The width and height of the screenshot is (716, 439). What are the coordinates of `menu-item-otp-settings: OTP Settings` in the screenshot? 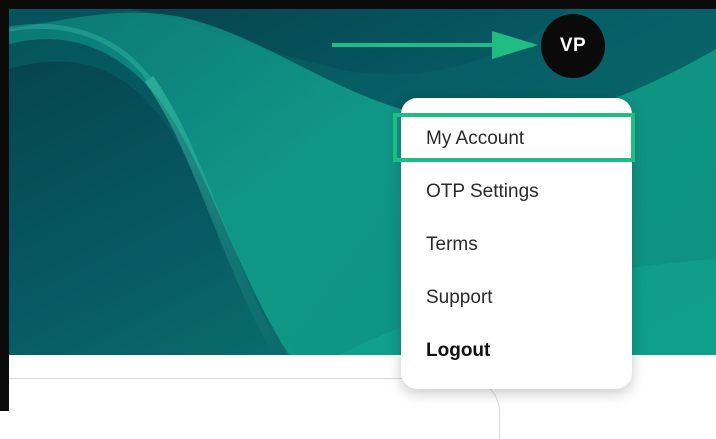 It's located at (482, 192).